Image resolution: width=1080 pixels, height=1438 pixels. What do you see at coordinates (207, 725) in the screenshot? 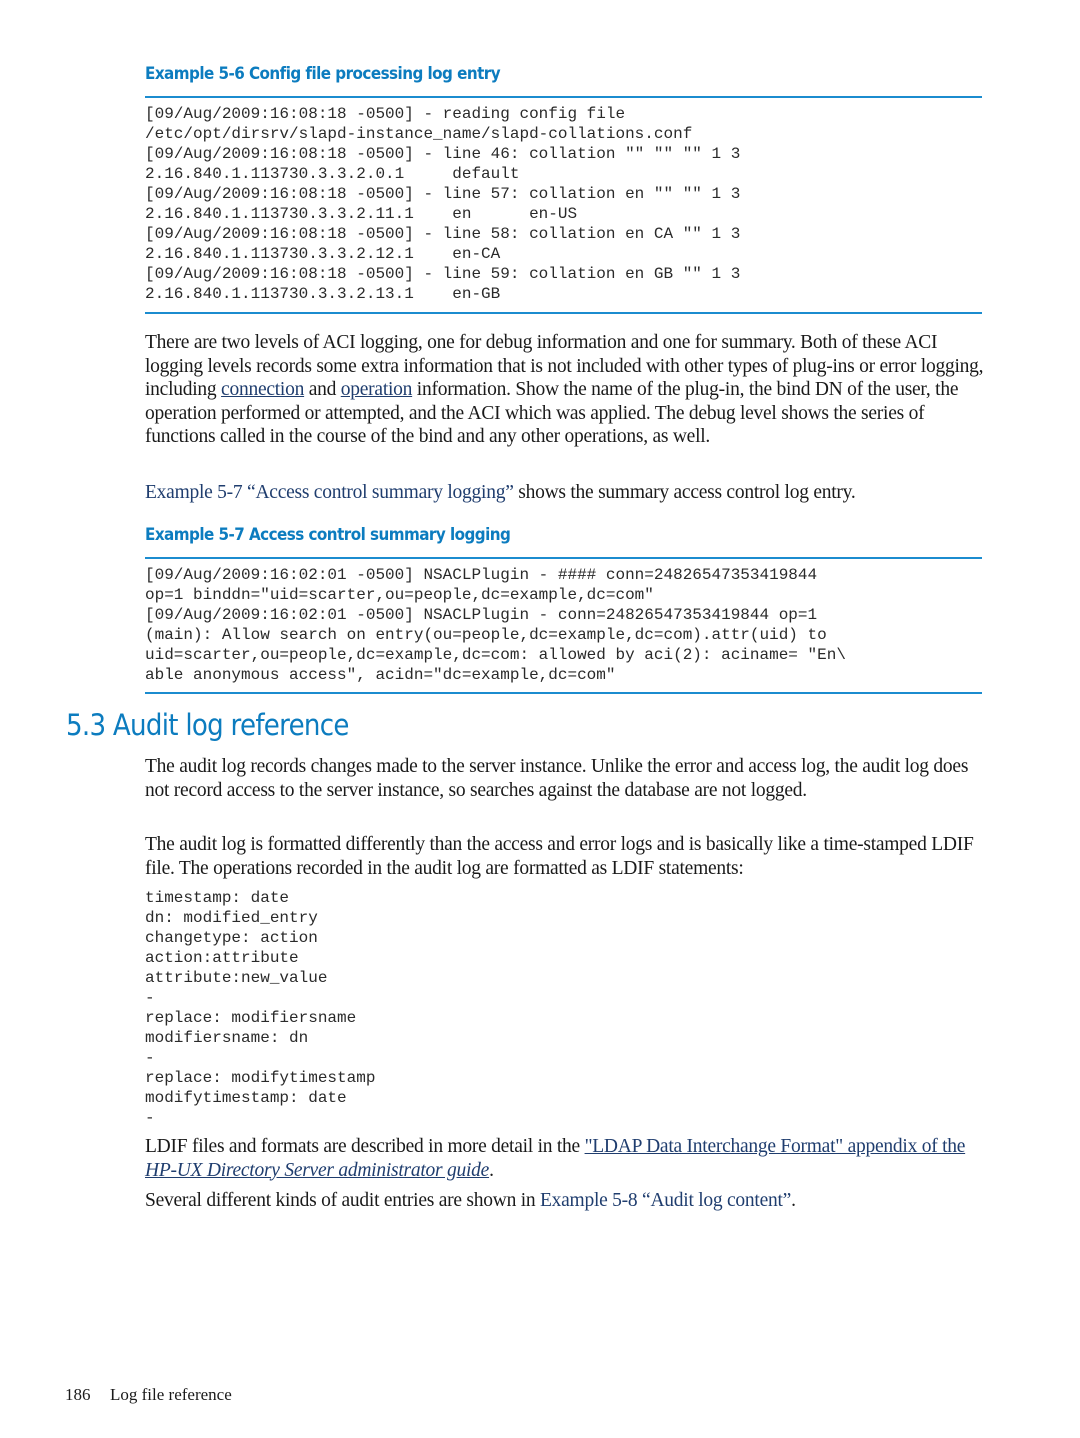
I see `section-5-3-heading: 5.3 Audit log reference` at bounding box center [207, 725].